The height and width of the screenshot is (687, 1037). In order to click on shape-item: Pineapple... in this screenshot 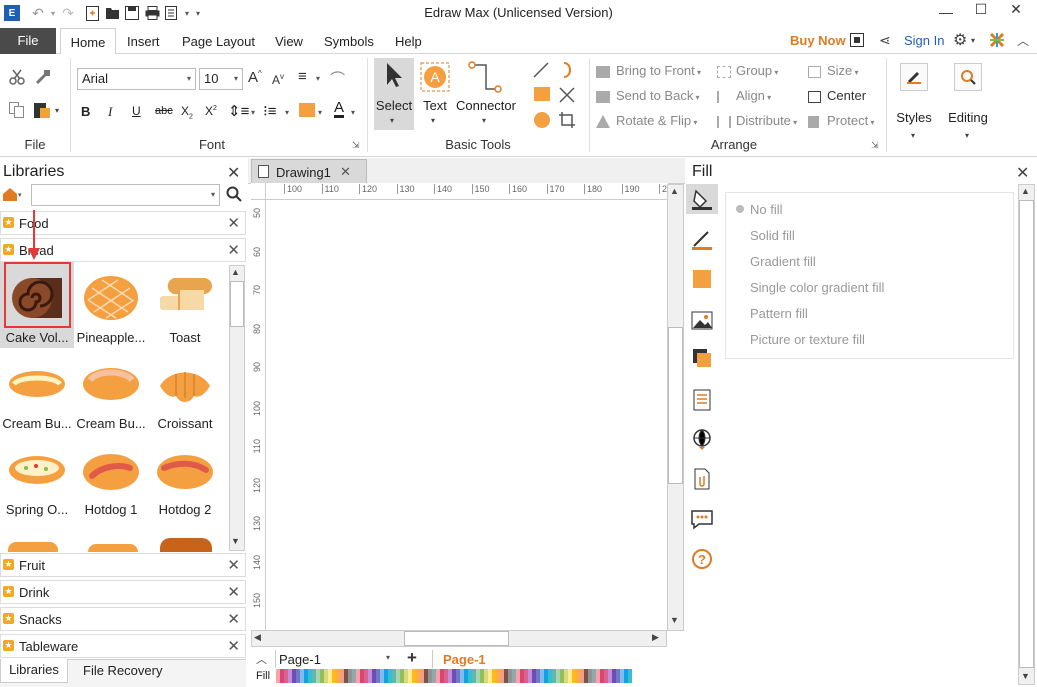, I will do `click(111, 305)`.